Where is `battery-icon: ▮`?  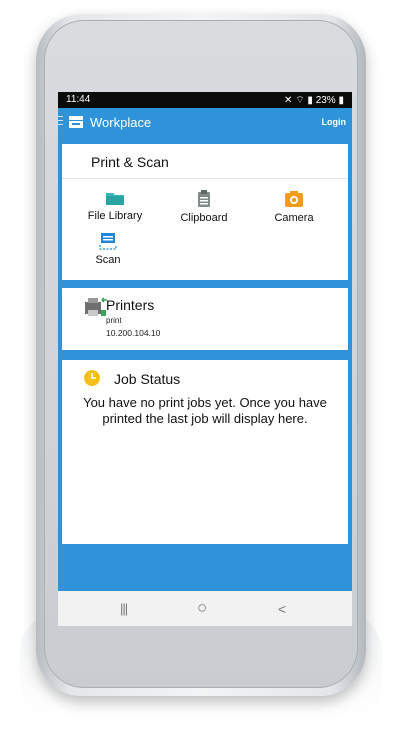
battery-icon: ▮ is located at coordinates (341, 100).